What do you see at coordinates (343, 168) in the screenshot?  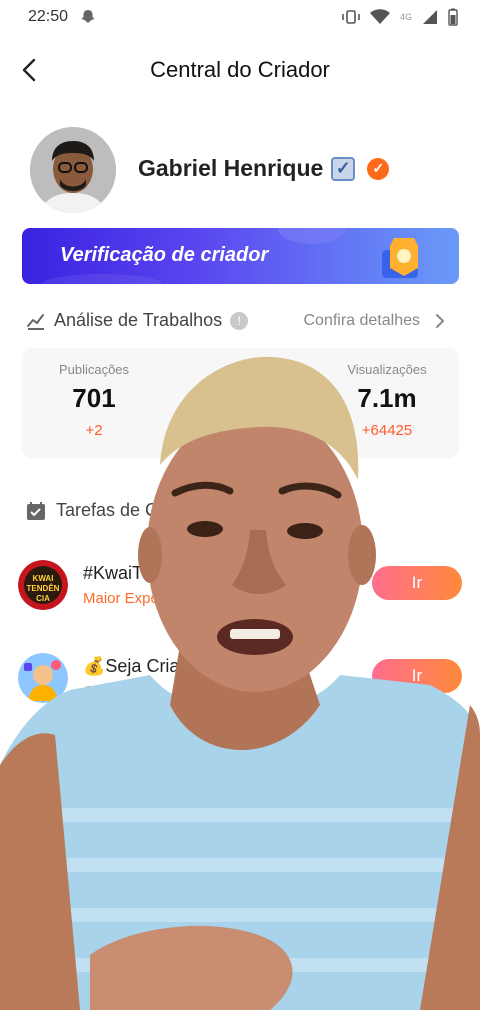 I see `checkbox-emoji-icon: ✓` at bounding box center [343, 168].